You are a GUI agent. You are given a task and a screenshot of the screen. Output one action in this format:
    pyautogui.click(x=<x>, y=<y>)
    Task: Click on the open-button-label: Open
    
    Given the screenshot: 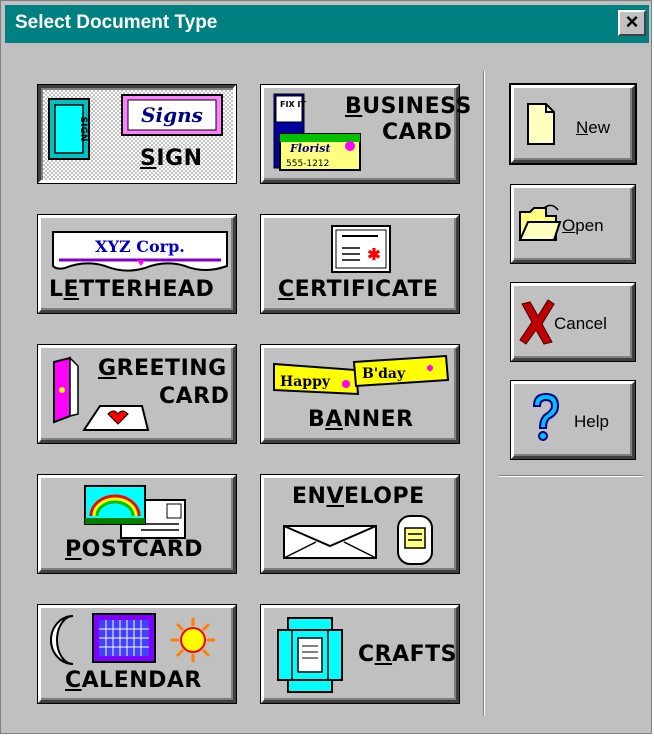 What is the action you would take?
    pyautogui.click(x=583, y=225)
    